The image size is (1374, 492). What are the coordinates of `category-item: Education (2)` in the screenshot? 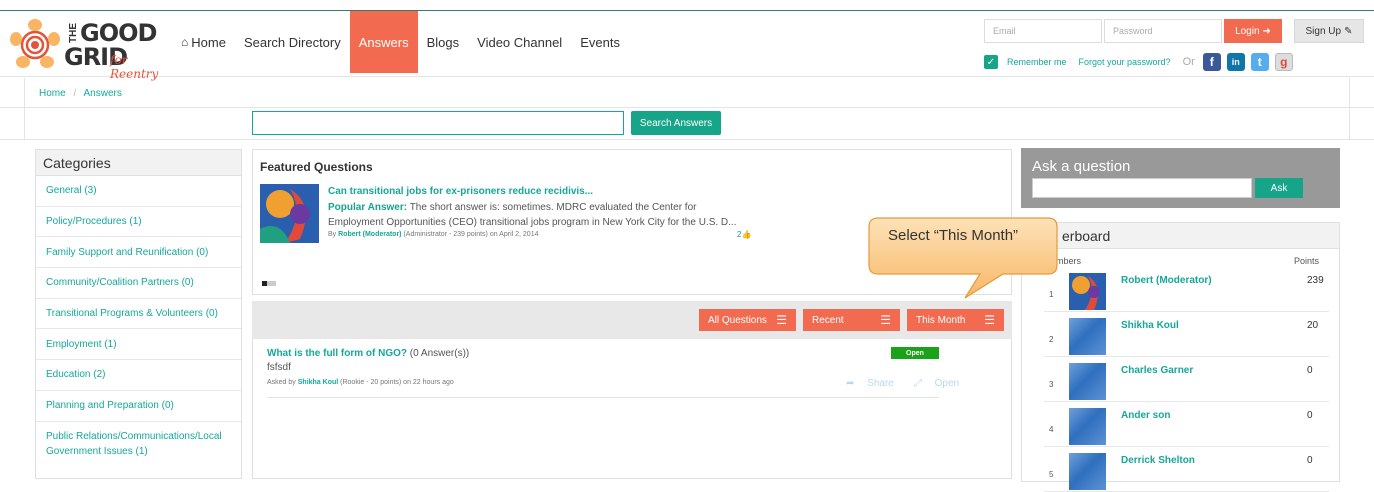 It's located at (138, 375).